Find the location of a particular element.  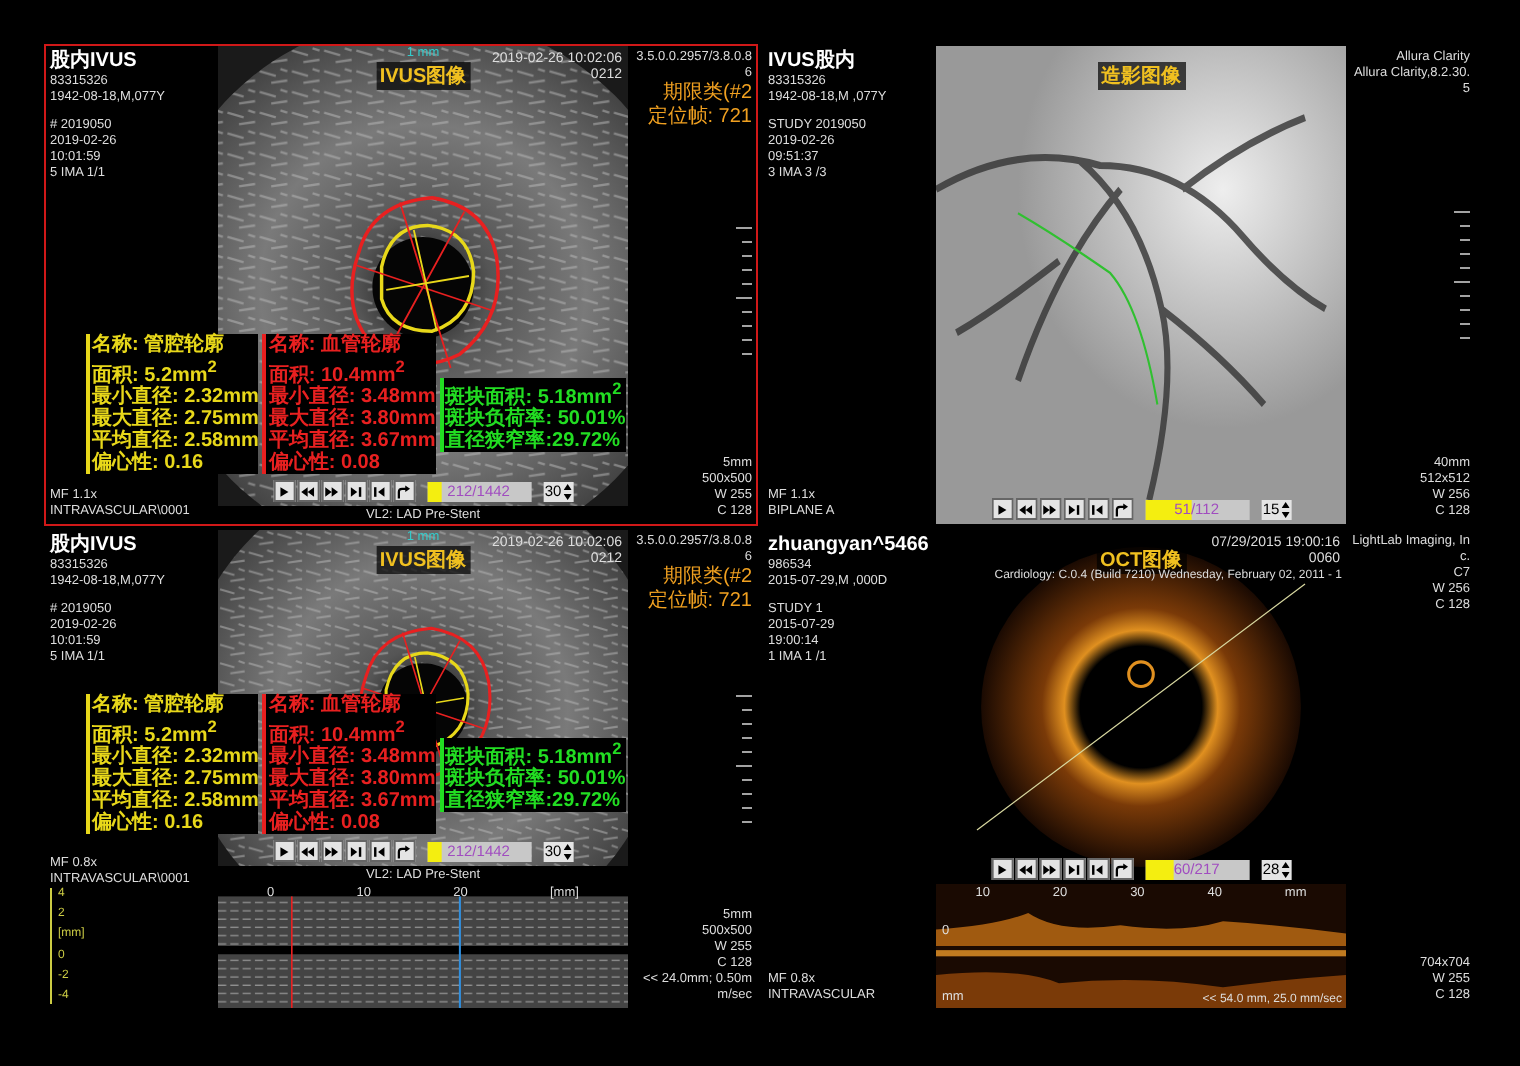

patient-name: zhuangyan^5466 is located at coordinates (849, 546).